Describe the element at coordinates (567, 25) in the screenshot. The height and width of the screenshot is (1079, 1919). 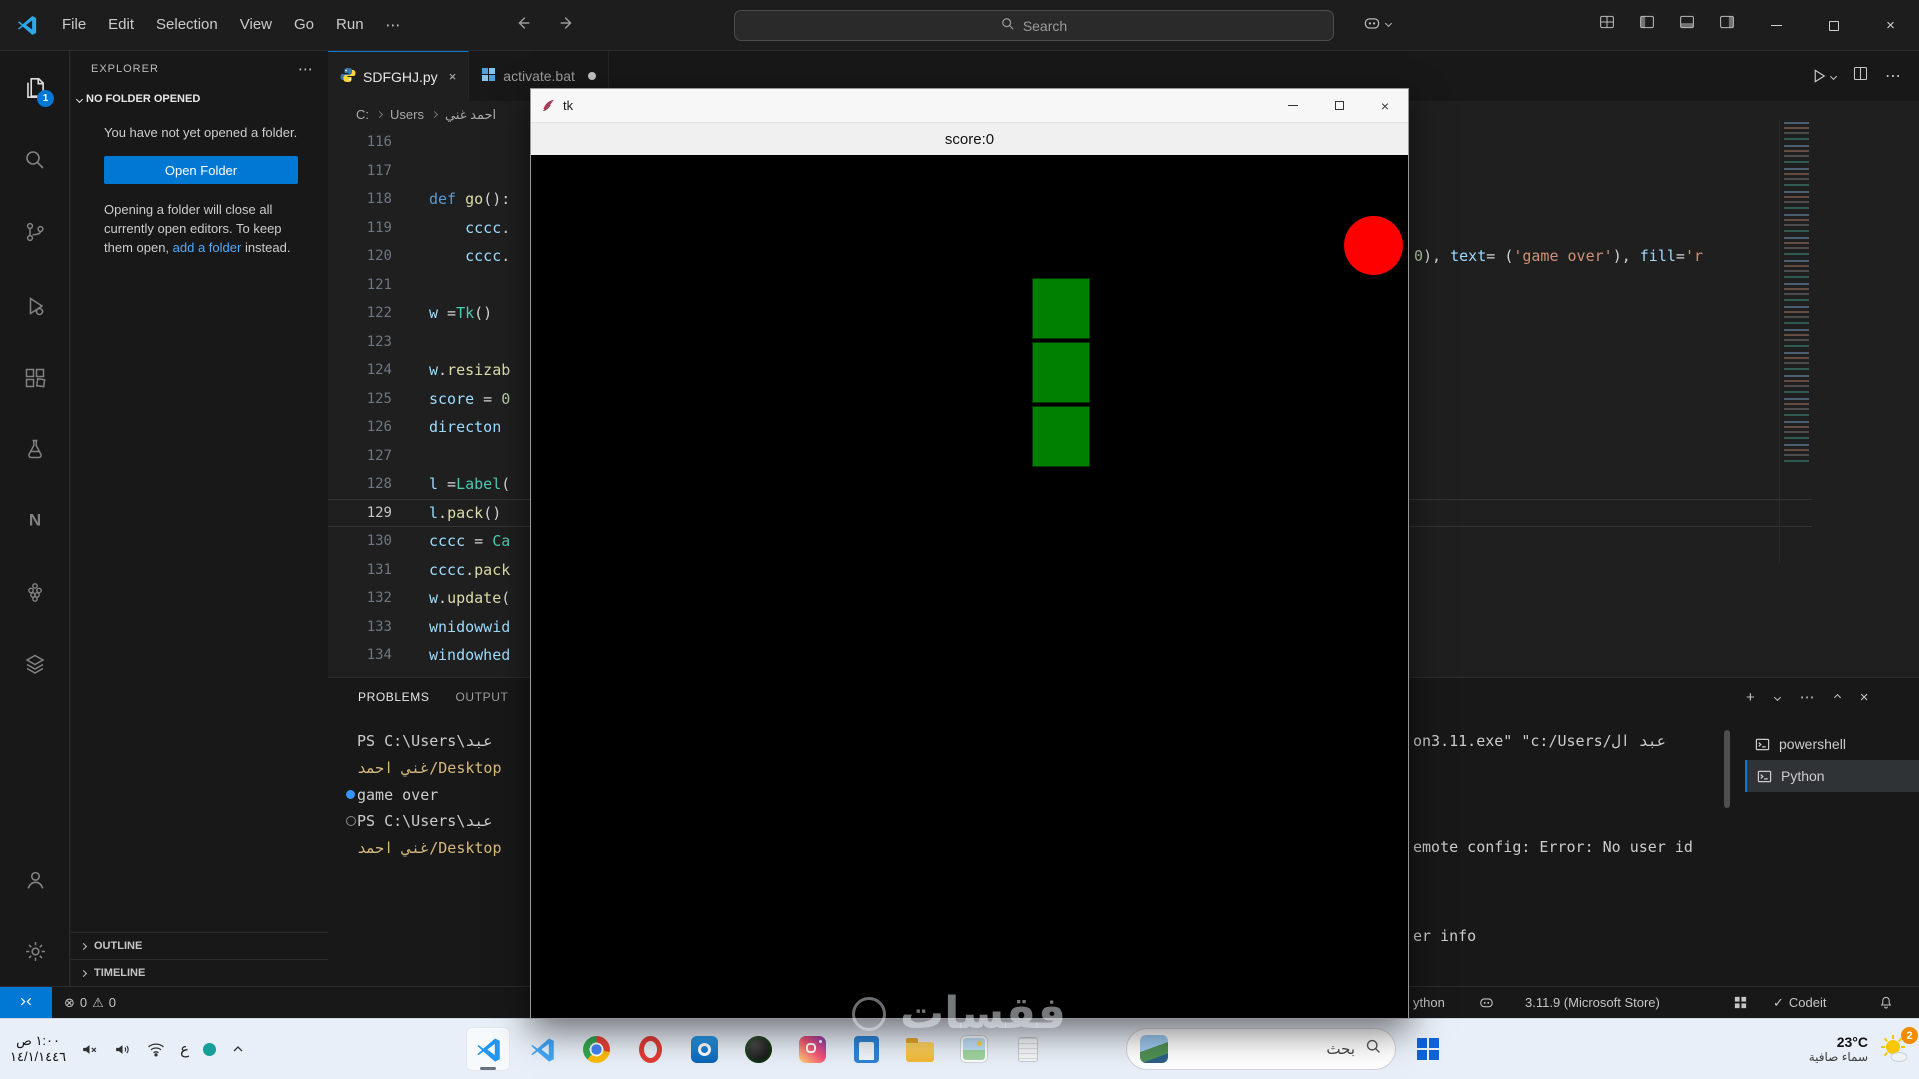
I see `forward-arrow-icon` at that location.